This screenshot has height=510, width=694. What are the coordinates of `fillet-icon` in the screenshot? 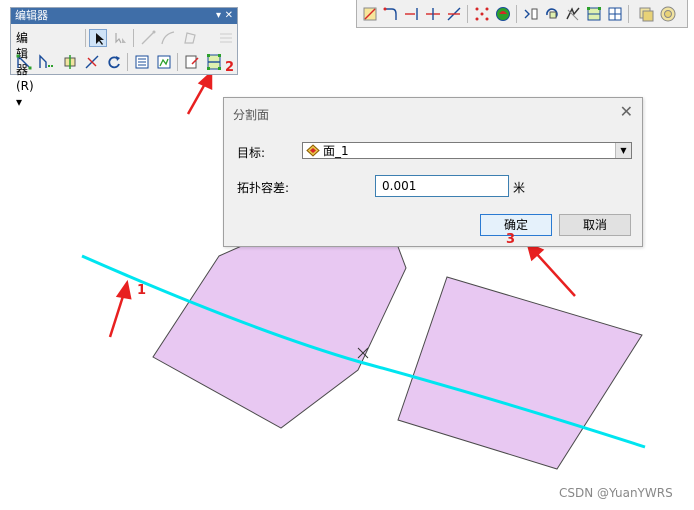 It's located at (391, 14).